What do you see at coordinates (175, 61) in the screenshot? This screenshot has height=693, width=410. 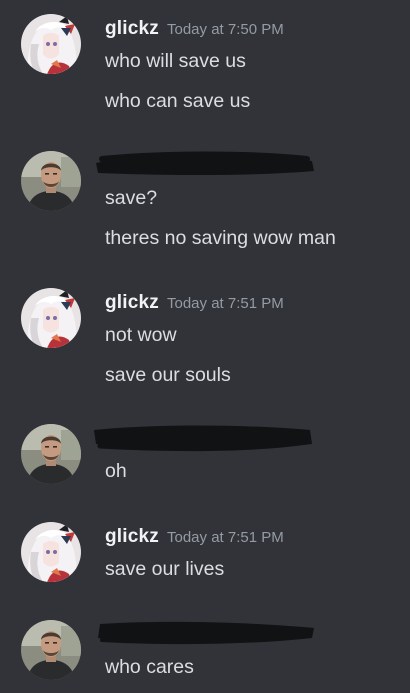 I see `message-text: who will save us` at bounding box center [175, 61].